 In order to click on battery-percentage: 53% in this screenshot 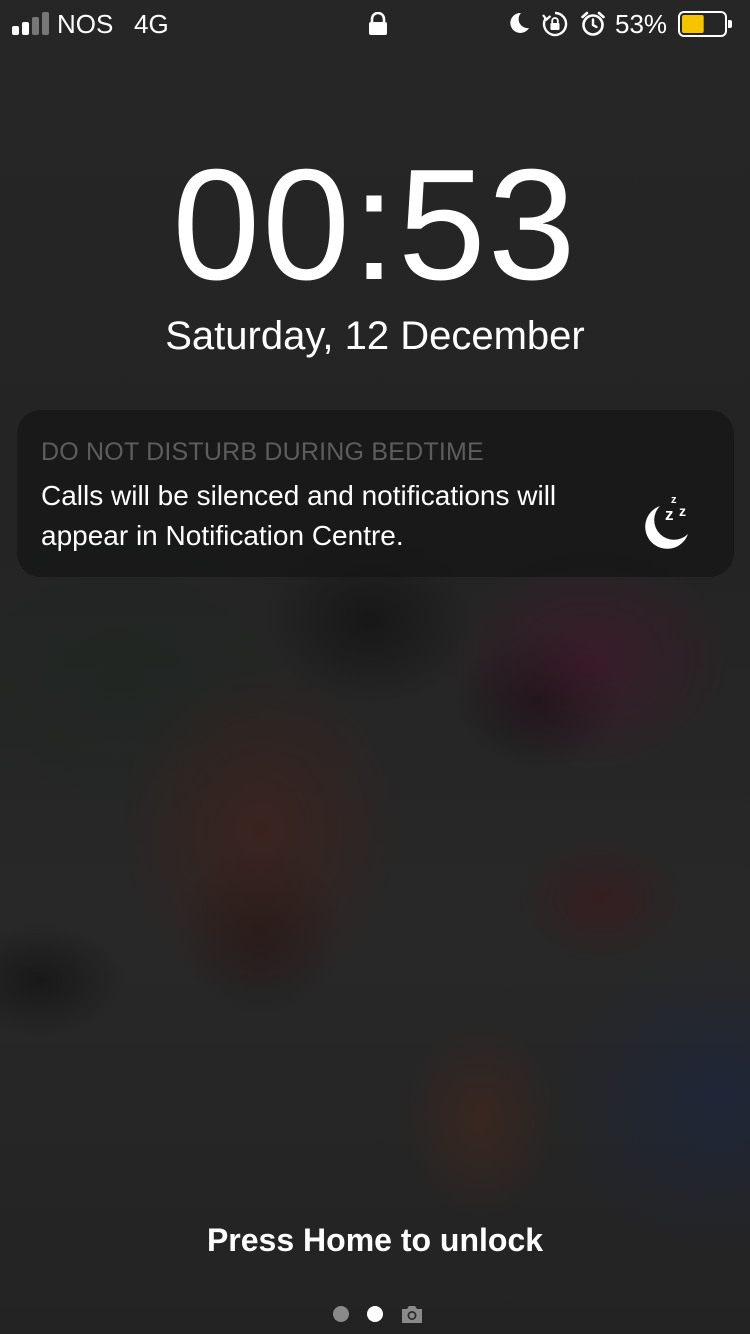, I will do `click(641, 24)`.